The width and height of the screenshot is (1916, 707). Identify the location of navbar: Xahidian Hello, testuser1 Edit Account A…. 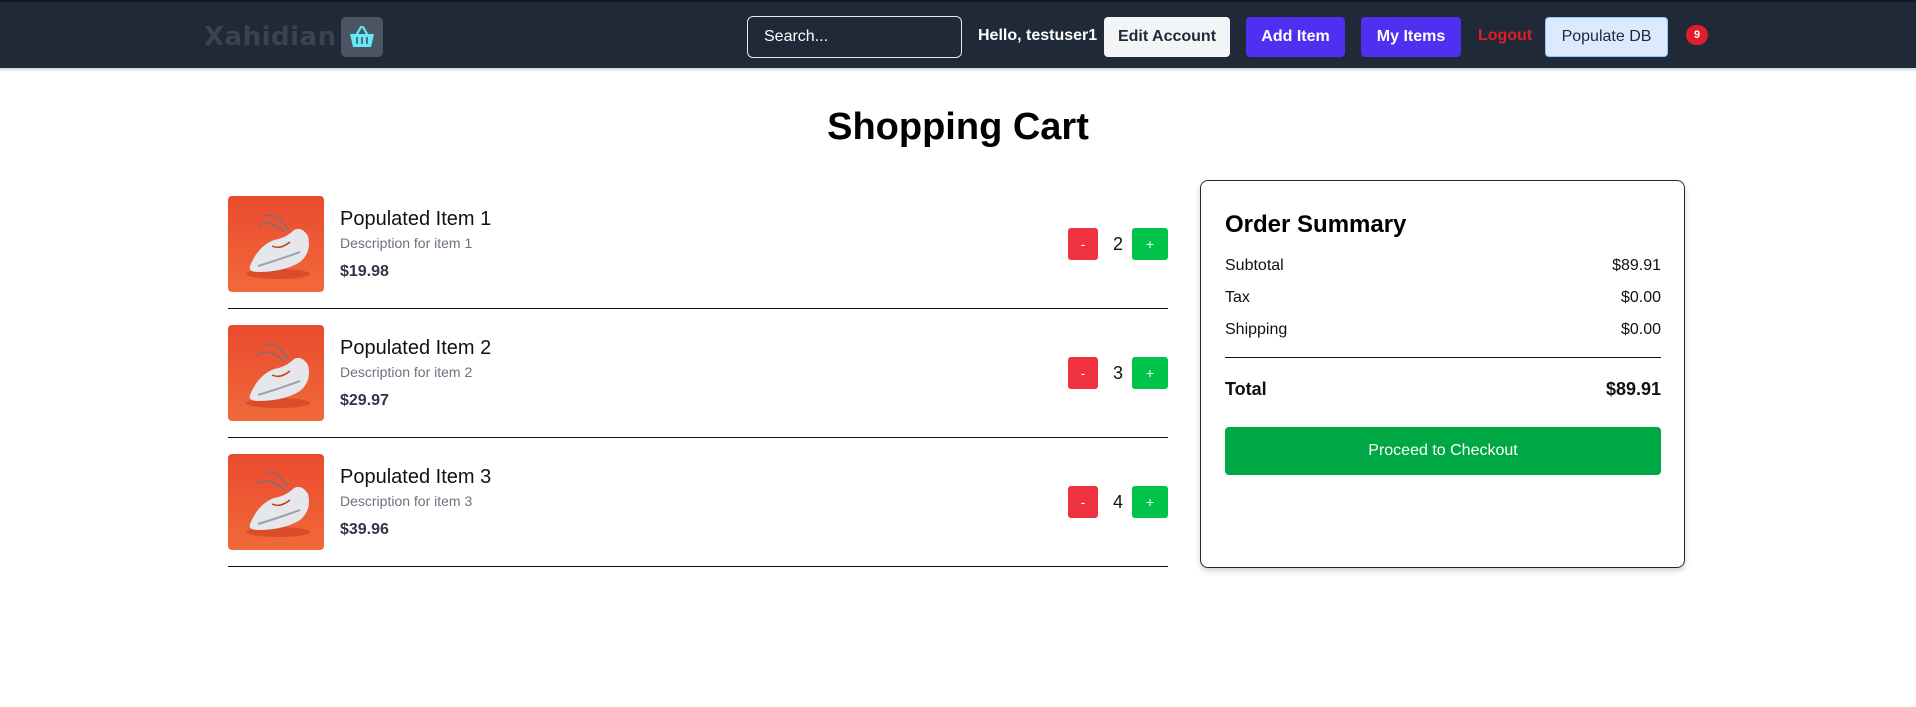
(958, 34).